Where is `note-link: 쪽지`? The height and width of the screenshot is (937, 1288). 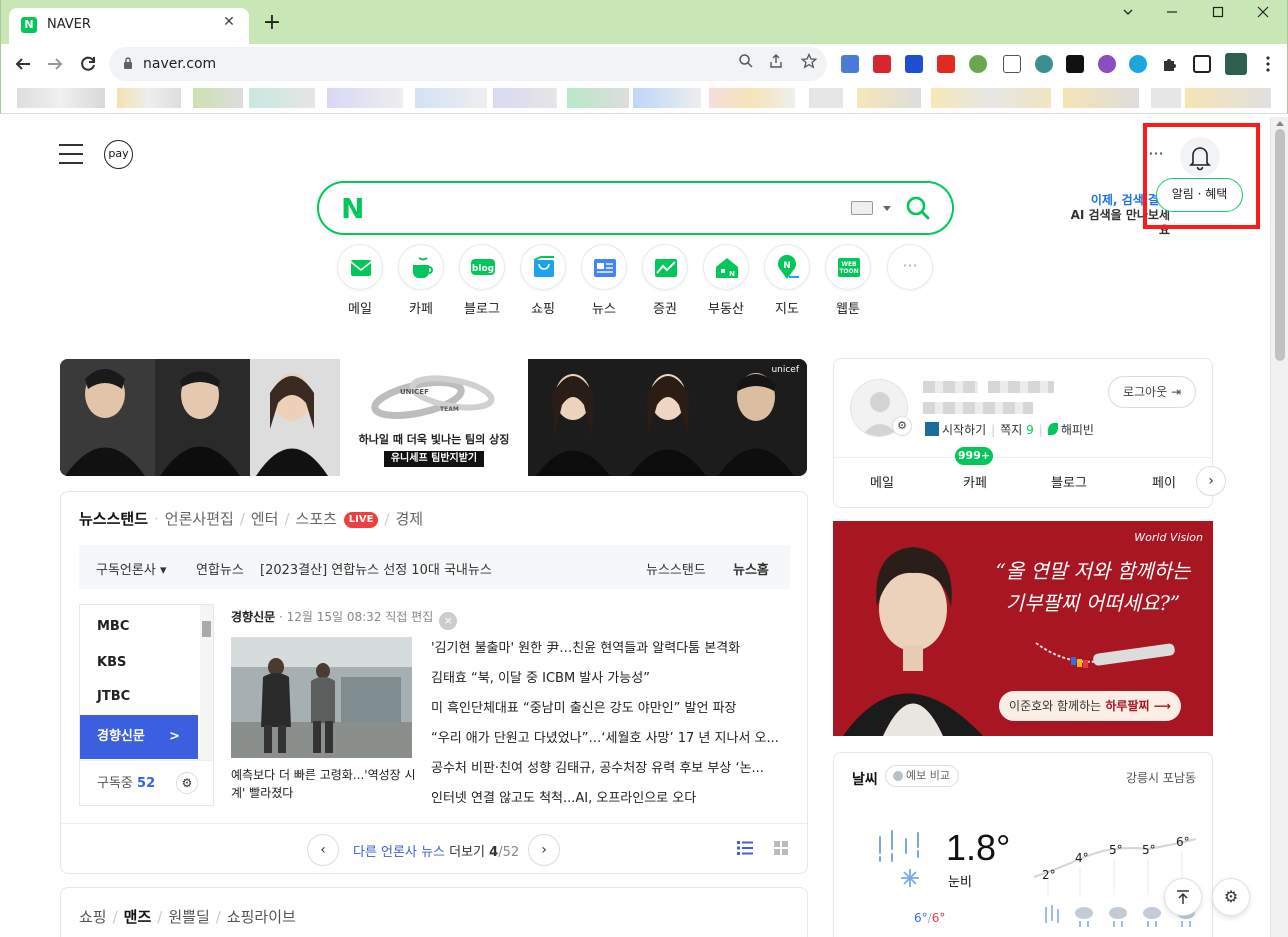
note-link: 쪽지 is located at coordinates (1011, 430).